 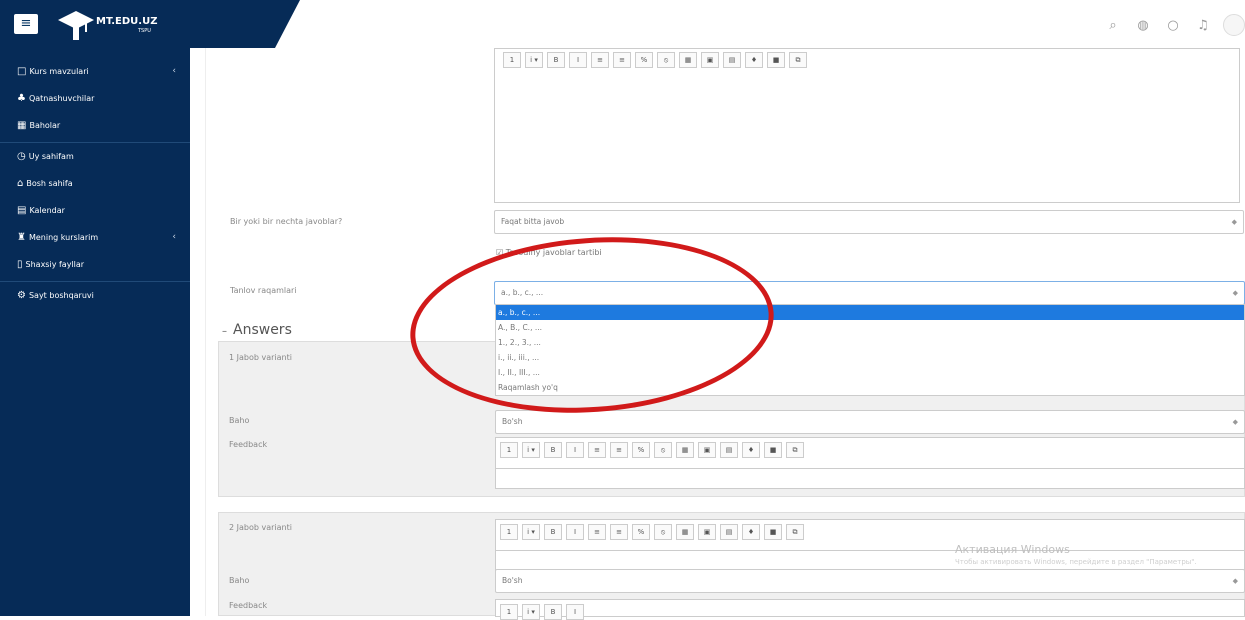 I want to click on sidebar-item-label: Sayt boshqaruvi, so click(x=61, y=295).